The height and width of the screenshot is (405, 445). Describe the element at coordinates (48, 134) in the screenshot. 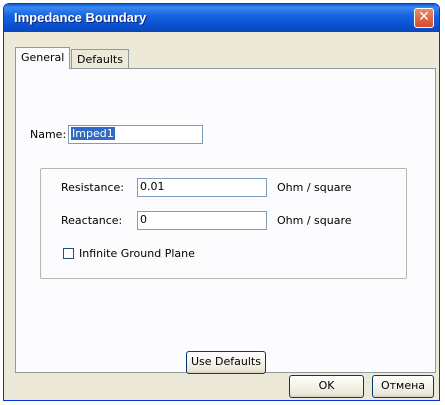

I see `name-label: Name:` at that location.